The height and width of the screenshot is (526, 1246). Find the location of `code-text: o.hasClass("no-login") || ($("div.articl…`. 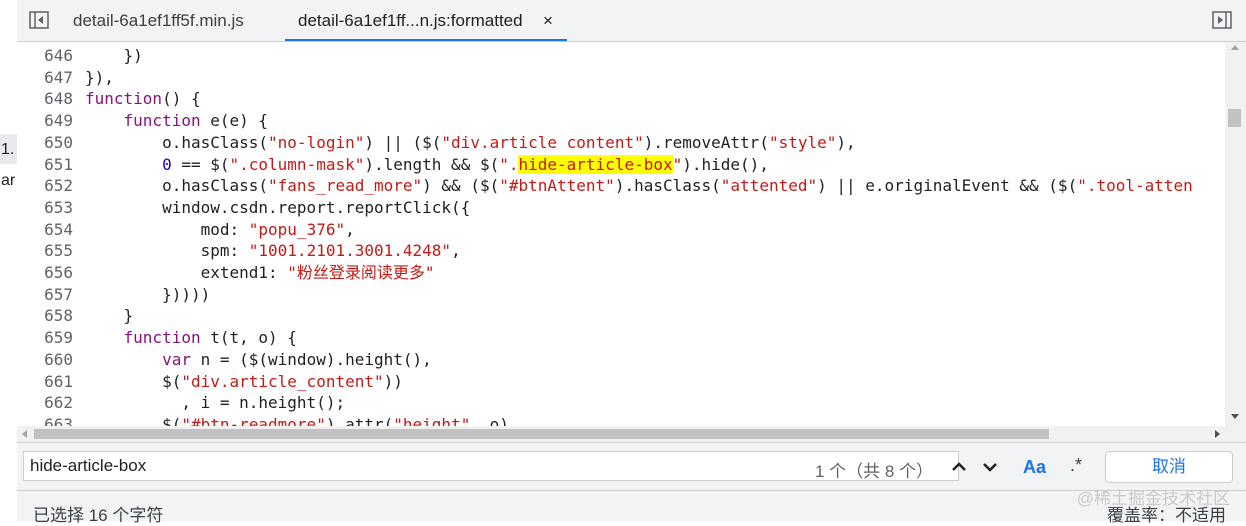

code-text: o.hasClass("no-login") || ($("div.articl… is located at coordinates (470, 142).